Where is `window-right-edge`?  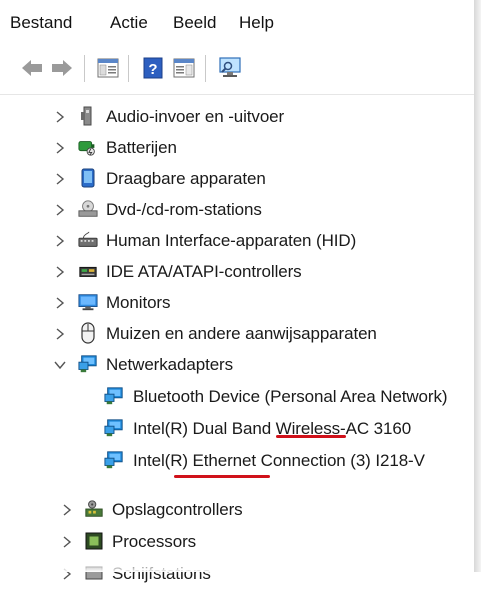
window-right-edge is located at coordinates (477, 286).